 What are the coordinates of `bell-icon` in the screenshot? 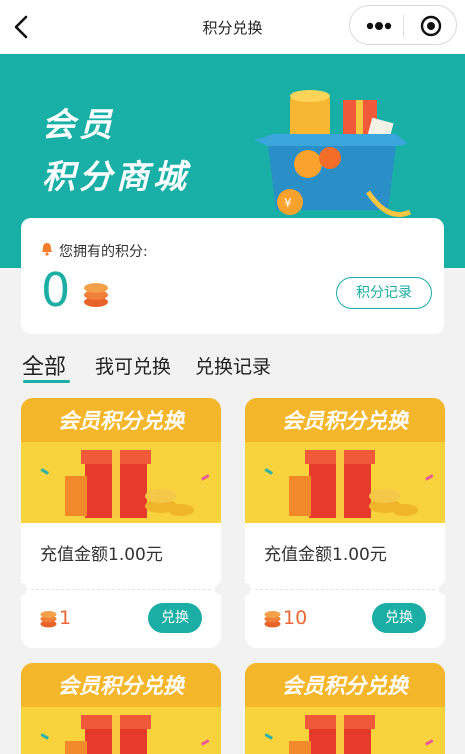 It's located at (47, 249).